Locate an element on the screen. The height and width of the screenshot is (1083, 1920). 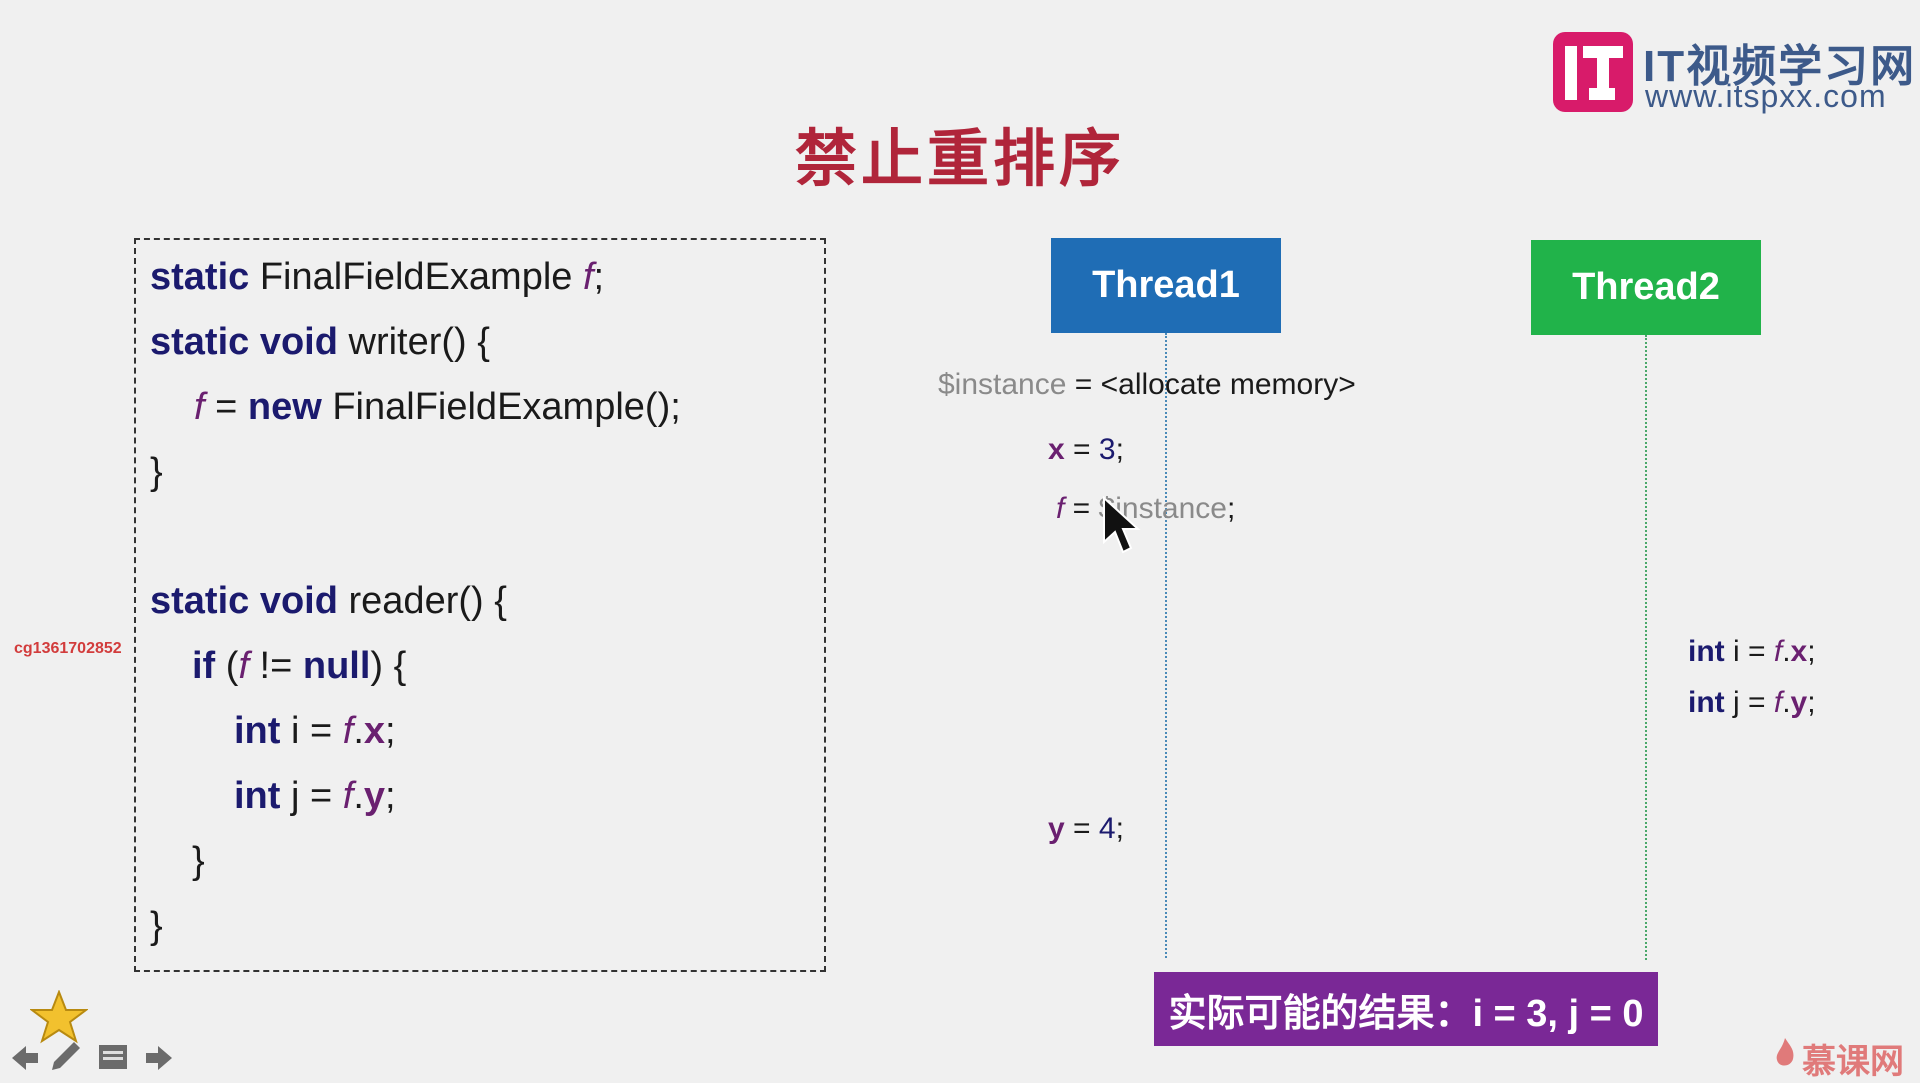
code-text: ) { is located at coordinates (388, 666).